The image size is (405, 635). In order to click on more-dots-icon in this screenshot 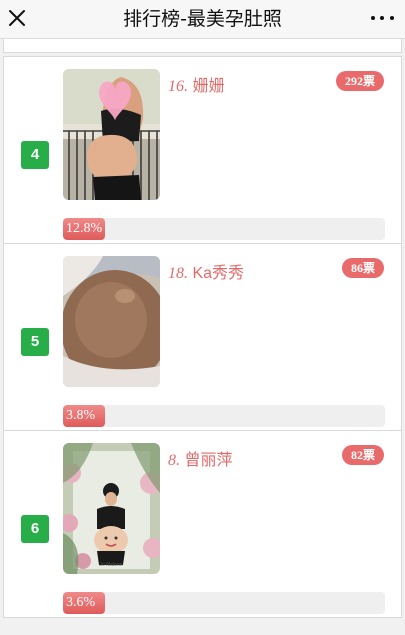, I will do `click(372, 18)`.